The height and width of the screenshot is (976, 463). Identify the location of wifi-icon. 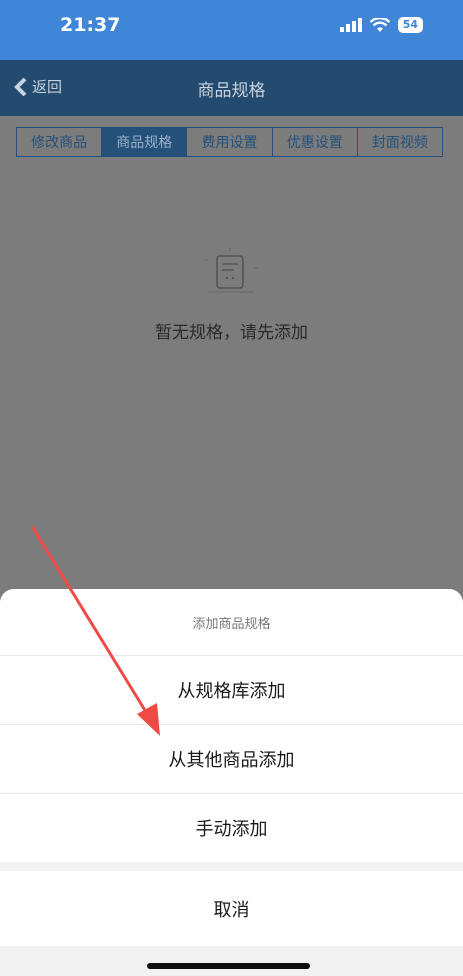
(379, 24).